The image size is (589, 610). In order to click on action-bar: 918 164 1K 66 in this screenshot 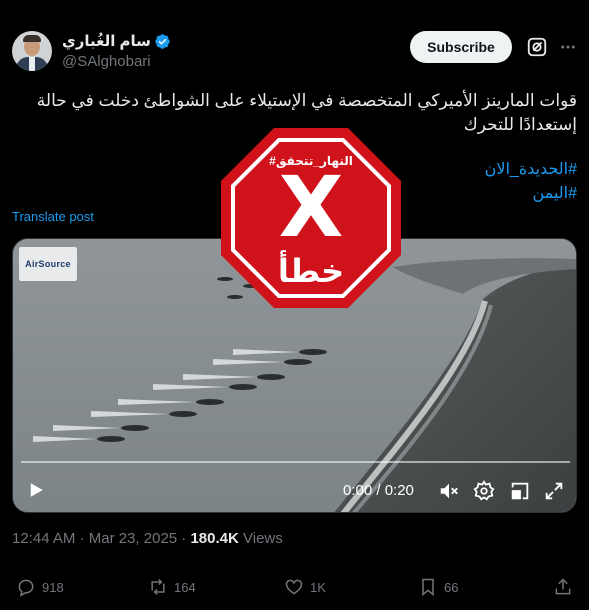, I will do `click(294, 589)`.